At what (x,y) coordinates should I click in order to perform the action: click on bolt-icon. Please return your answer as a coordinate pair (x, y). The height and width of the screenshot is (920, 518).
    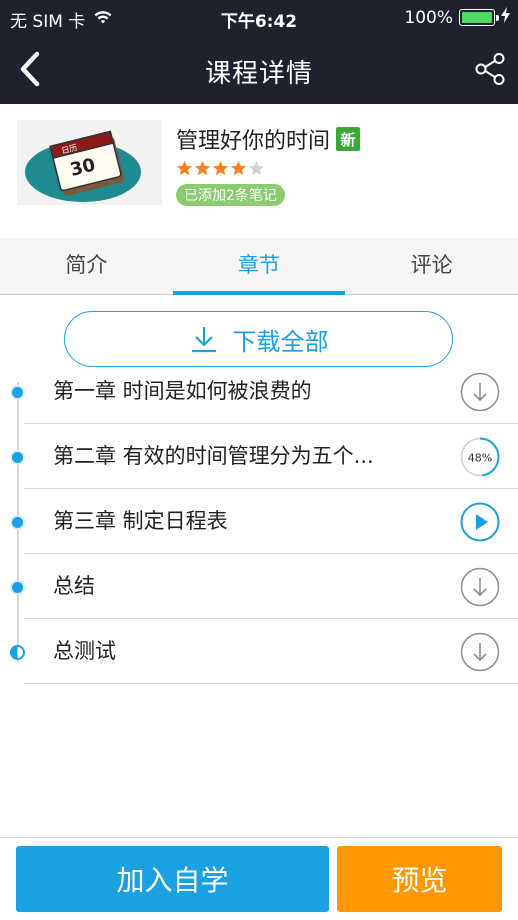
    Looking at the image, I should click on (505, 17).